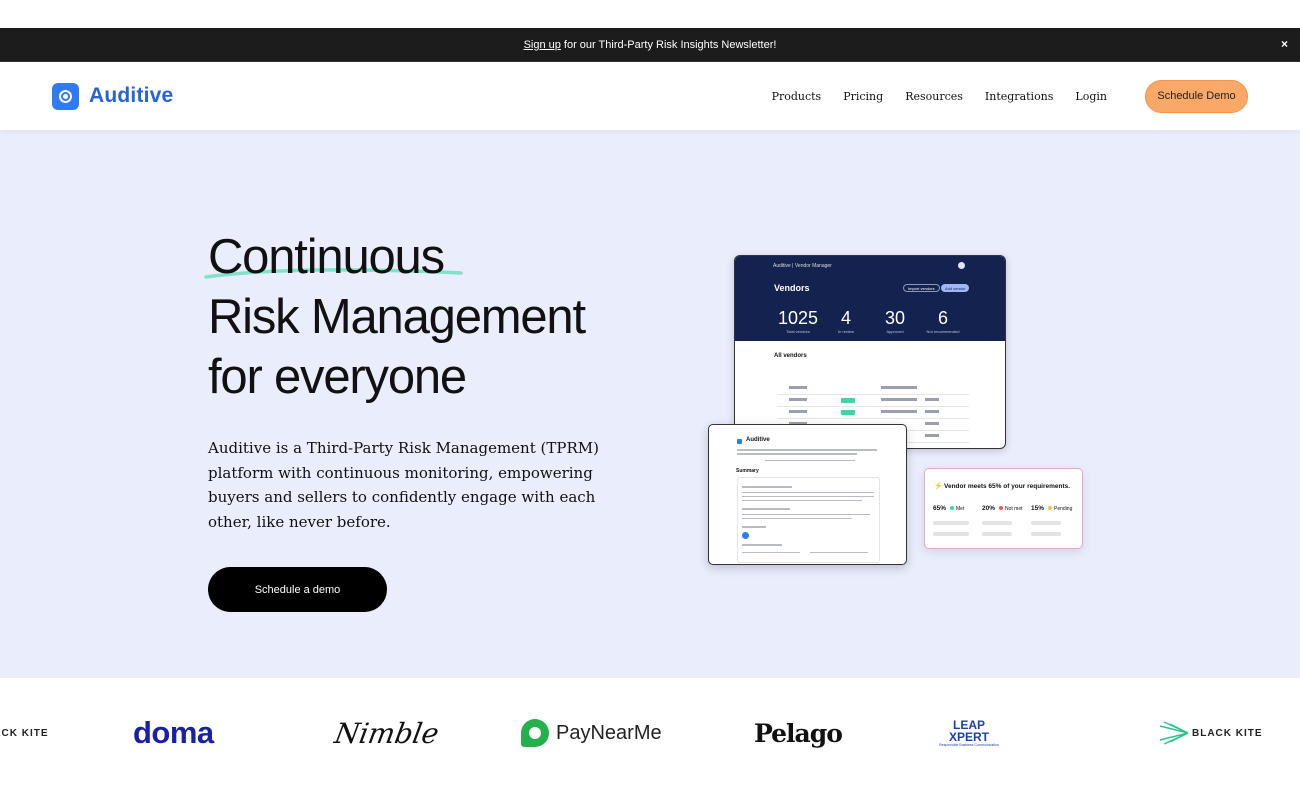  What do you see at coordinates (955, 288) in the screenshot?
I see `add-vendor-pill: Add vendor` at bounding box center [955, 288].